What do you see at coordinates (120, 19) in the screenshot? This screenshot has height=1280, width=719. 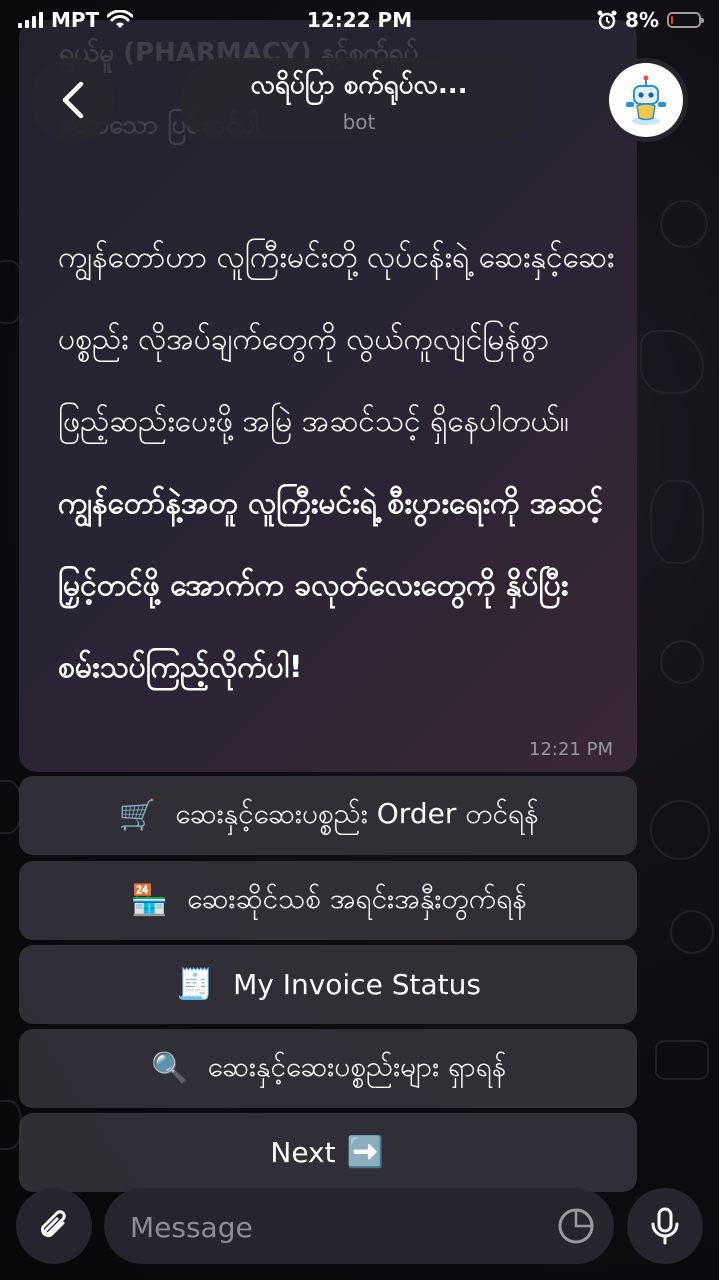 I see `wifi-icon` at bounding box center [120, 19].